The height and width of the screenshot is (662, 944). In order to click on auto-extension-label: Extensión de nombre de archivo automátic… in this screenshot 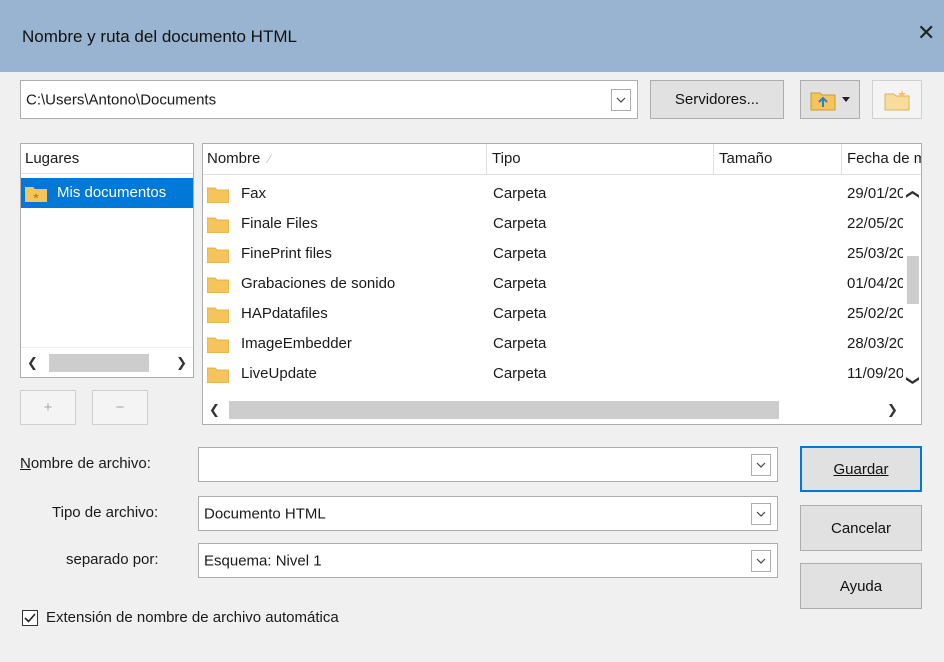, I will do `click(192, 617)`.